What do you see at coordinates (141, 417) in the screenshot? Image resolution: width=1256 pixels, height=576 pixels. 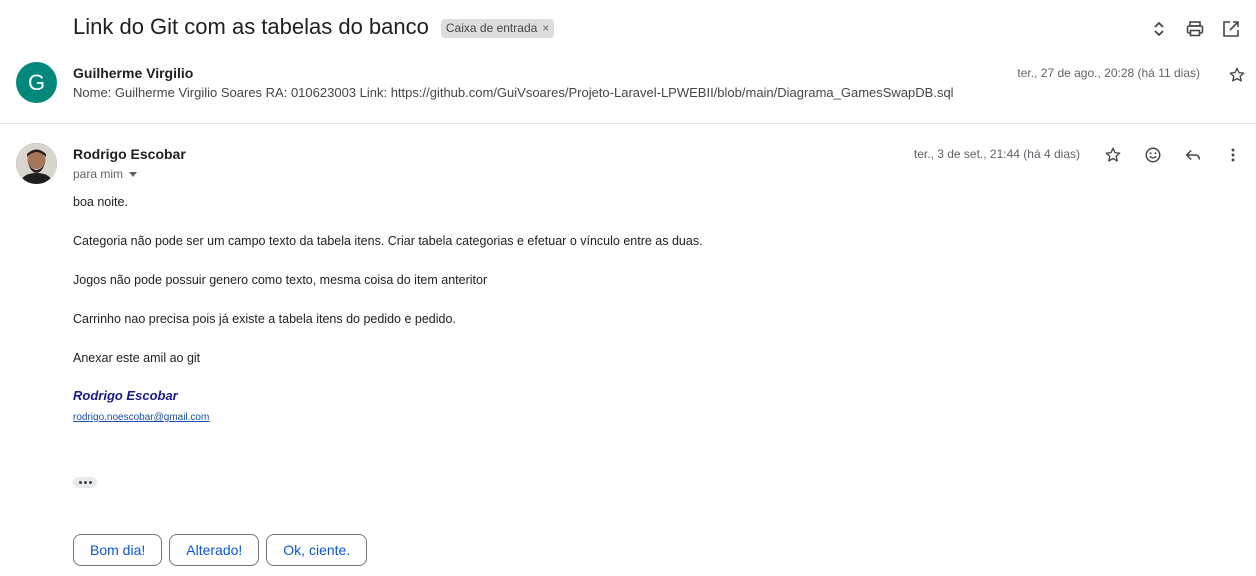 I see `signature-email-link: rodrigo.noescobar@gmail.com` at bounding box center [141, 417].